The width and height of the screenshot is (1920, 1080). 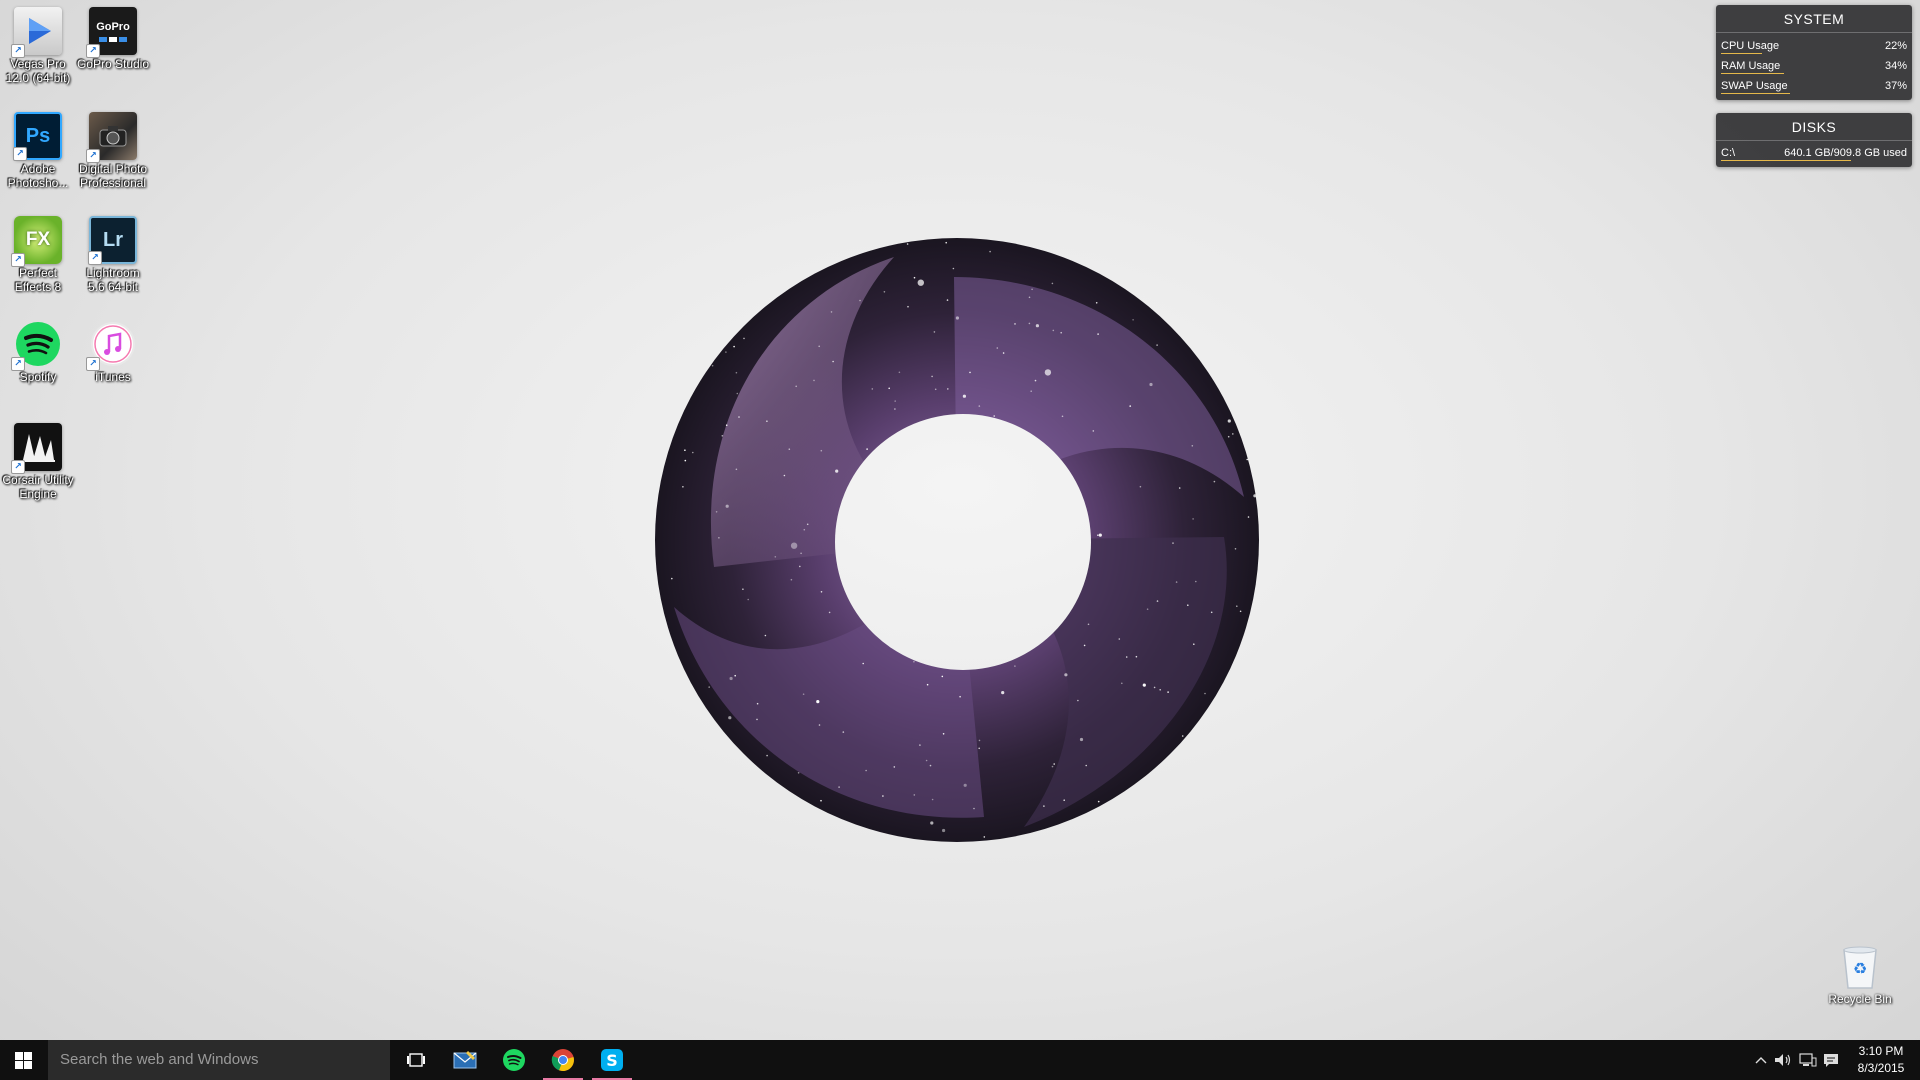 I want to click on mail-icon, so click(x=465, y=1059).